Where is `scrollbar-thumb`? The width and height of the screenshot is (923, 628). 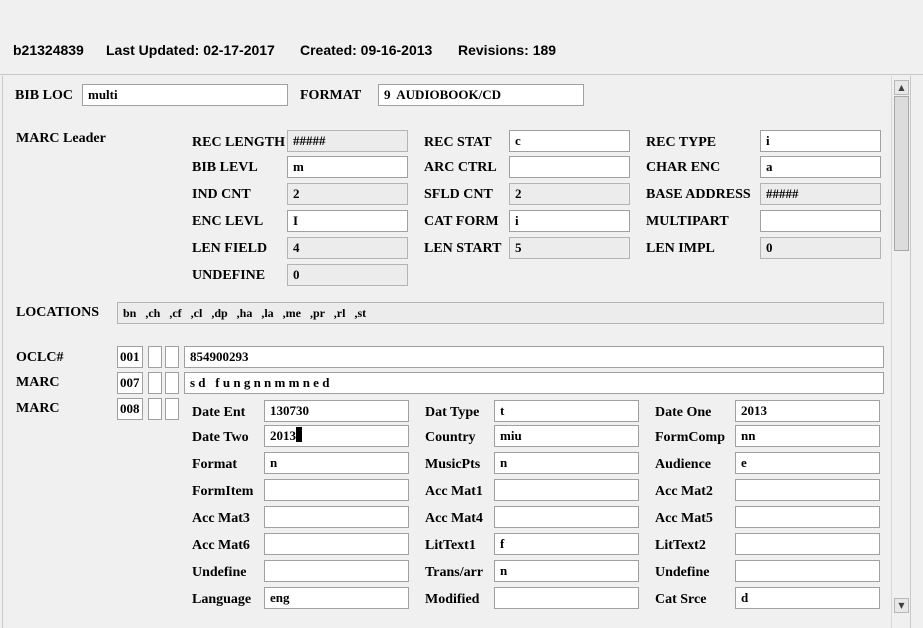 scrollbar-thumb is located at coordinates (901, 173).